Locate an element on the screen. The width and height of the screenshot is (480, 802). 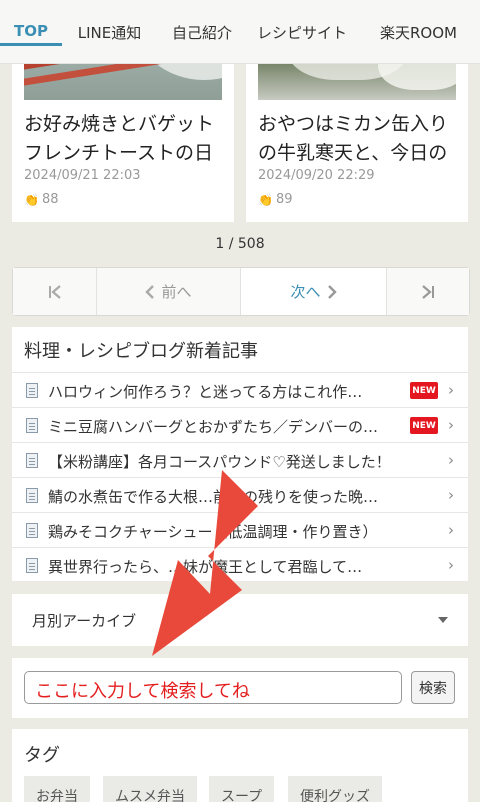
like-count: 88 is located at coordinates (50, 199).